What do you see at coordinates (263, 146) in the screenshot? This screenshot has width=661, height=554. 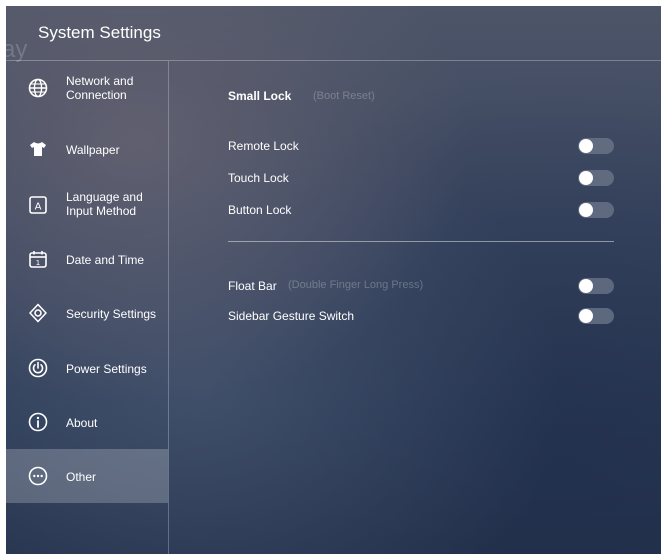 I see `remote-lock-label: Remote Lock` at bounding box center [263, 146].